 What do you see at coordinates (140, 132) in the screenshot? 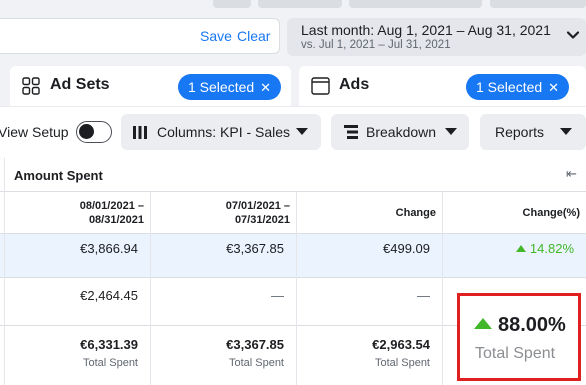
I see `columns-icon` at bounding box center [140, 132].